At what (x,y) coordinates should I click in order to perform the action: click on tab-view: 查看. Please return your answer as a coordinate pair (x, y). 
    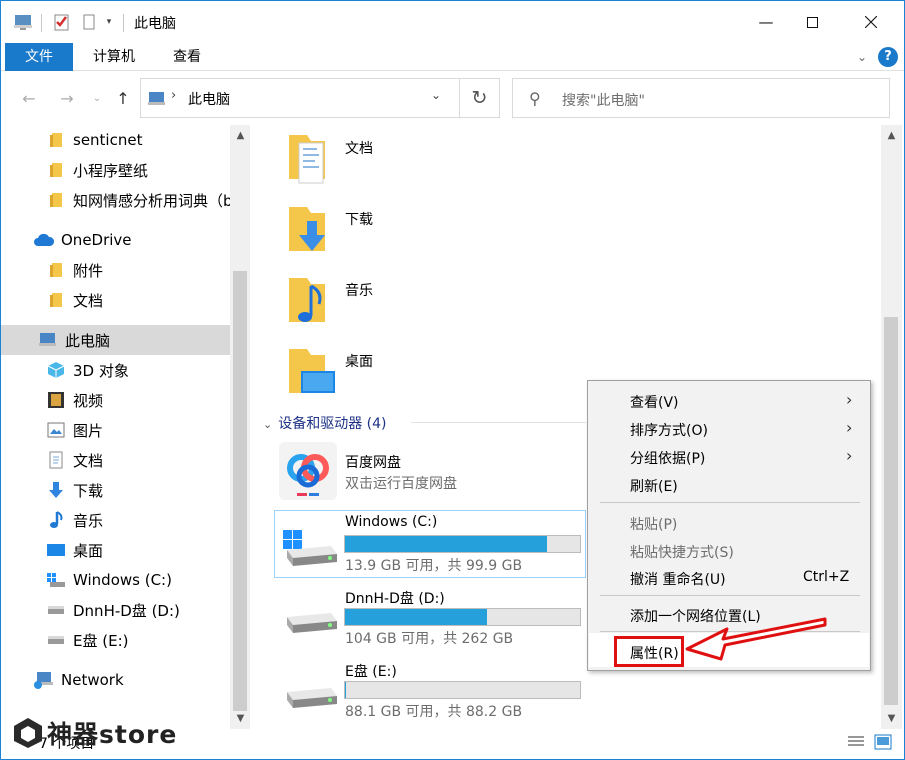
    Looking at the image, I should click on (187, 57).